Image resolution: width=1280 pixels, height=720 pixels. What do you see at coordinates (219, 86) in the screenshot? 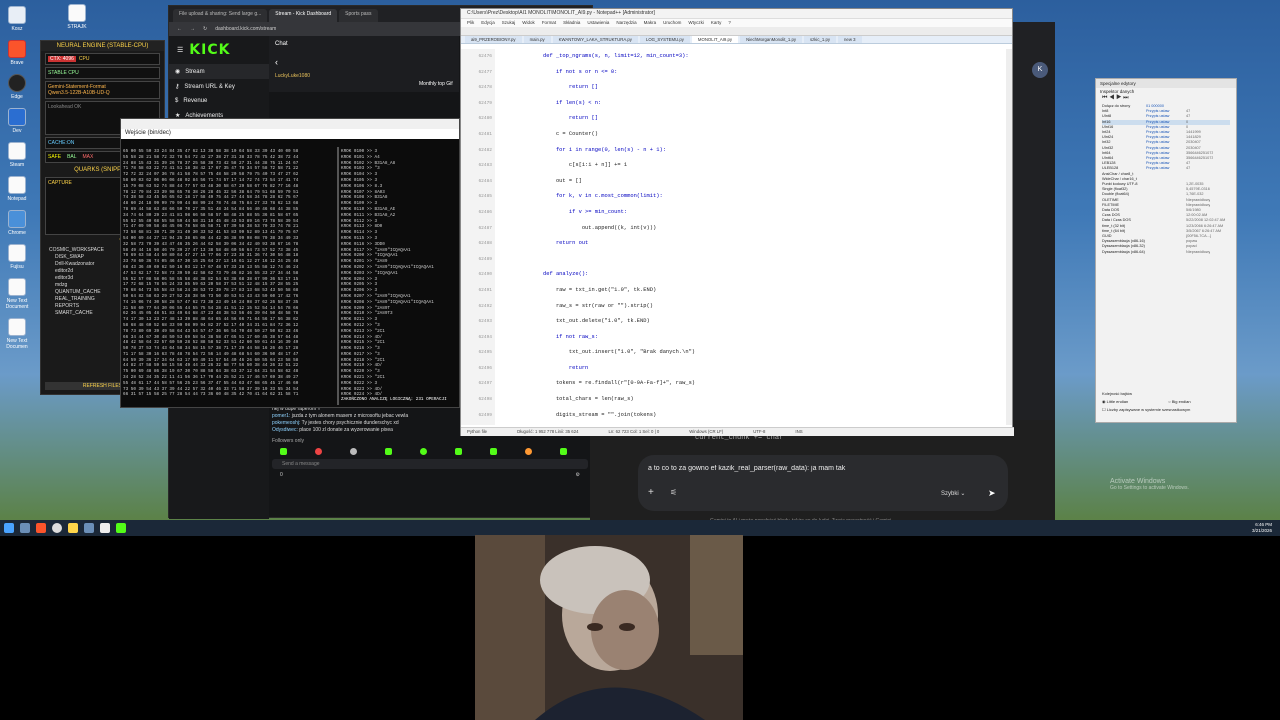
I see `sidebar-item-stream-key: ⚷ Stream URL & Key` at bounding box center [219, 86].